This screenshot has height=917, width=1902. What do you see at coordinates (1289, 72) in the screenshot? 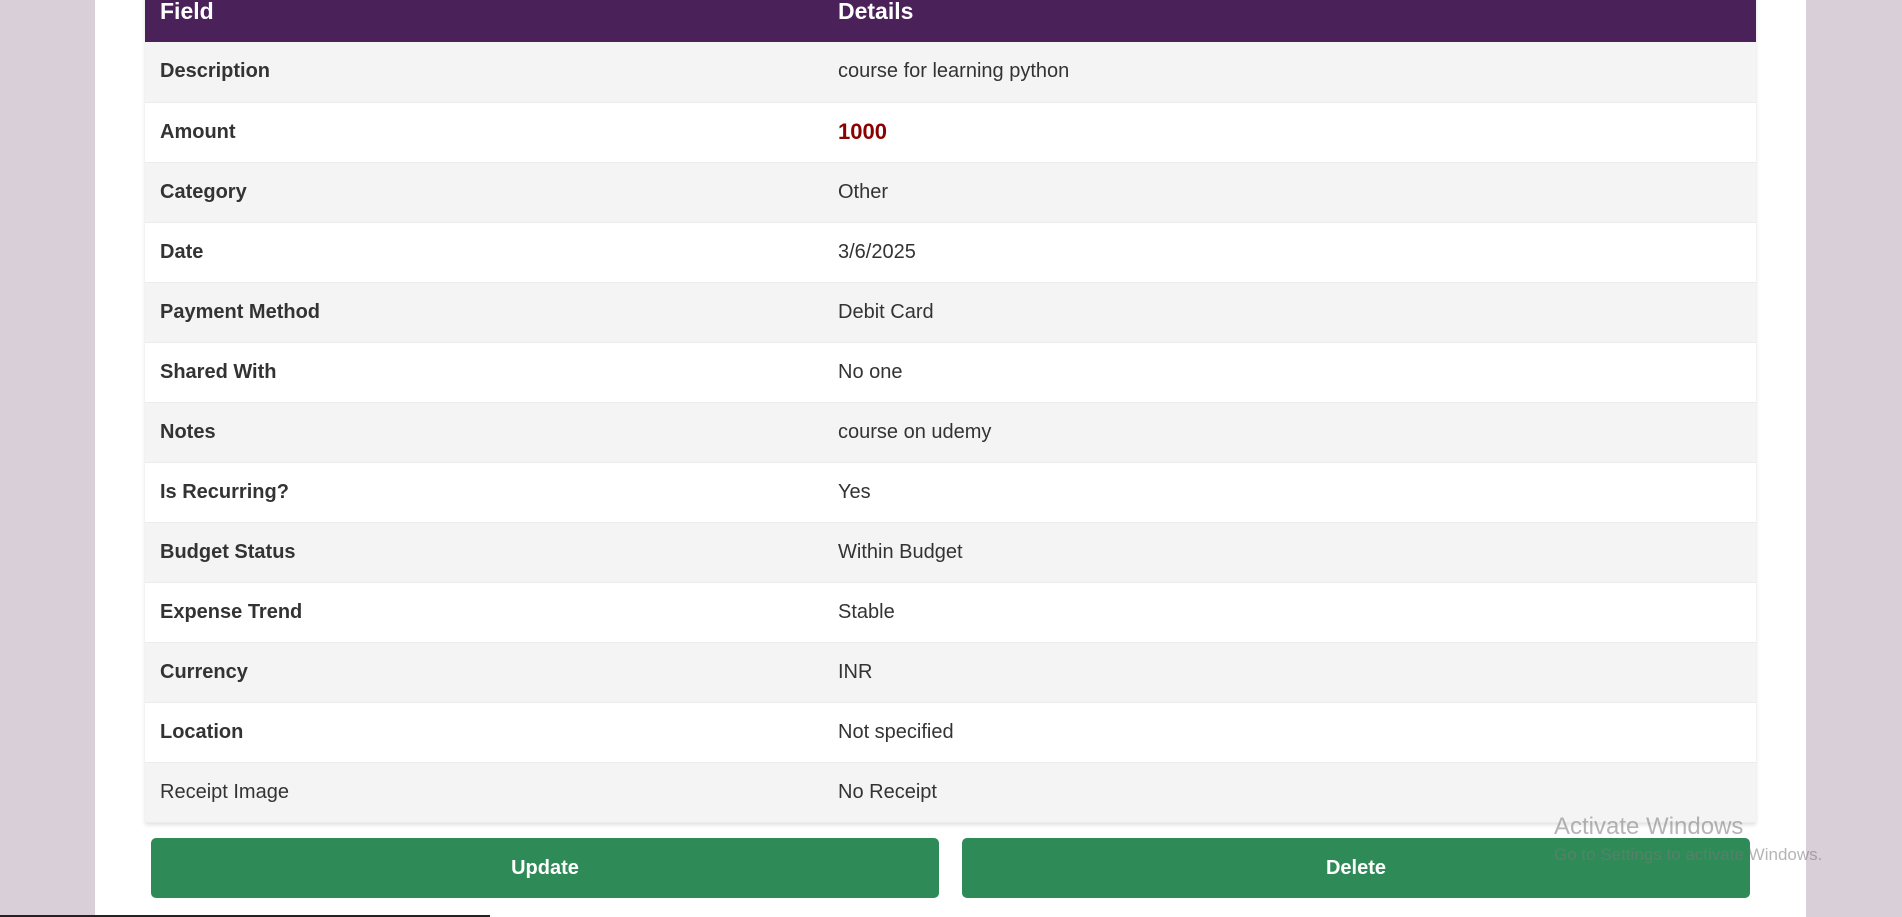
I see `value-description: course for learning python` at bounding box center [1289, 72].